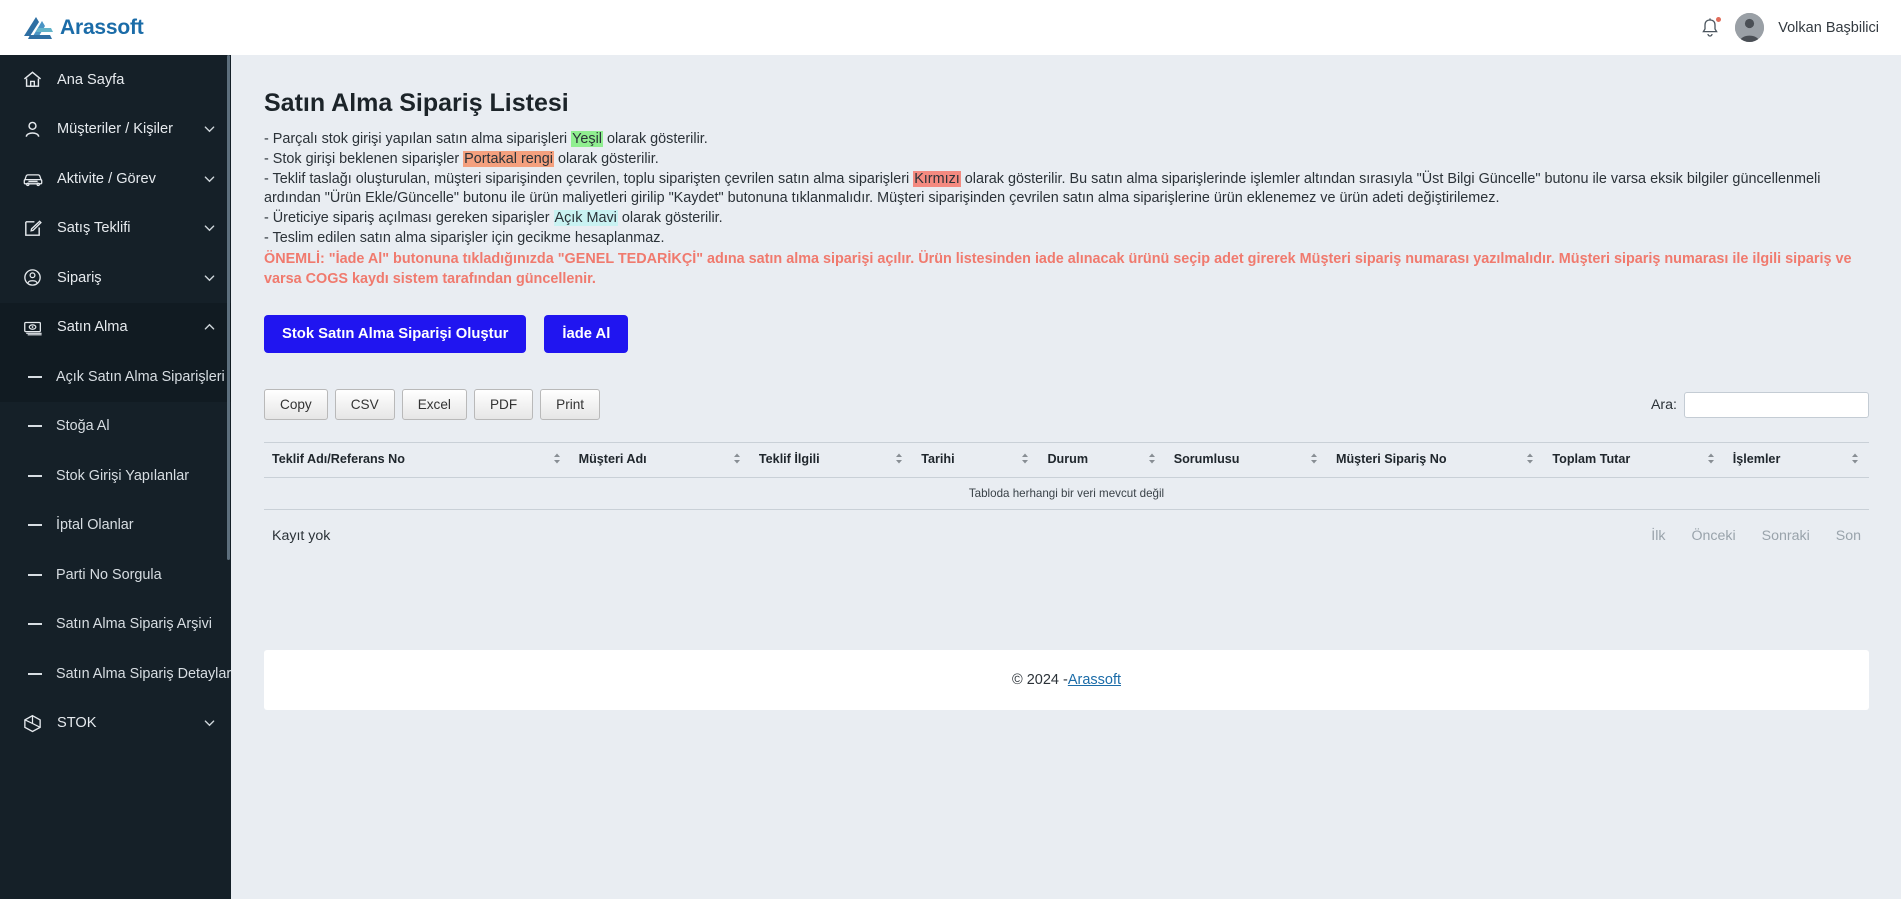 This screenshot has height=899, width=1901. I want to click on car-icon, so click(35, 178).